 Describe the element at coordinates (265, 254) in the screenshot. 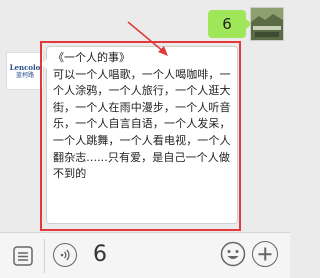

I see `plus-button` at that location.